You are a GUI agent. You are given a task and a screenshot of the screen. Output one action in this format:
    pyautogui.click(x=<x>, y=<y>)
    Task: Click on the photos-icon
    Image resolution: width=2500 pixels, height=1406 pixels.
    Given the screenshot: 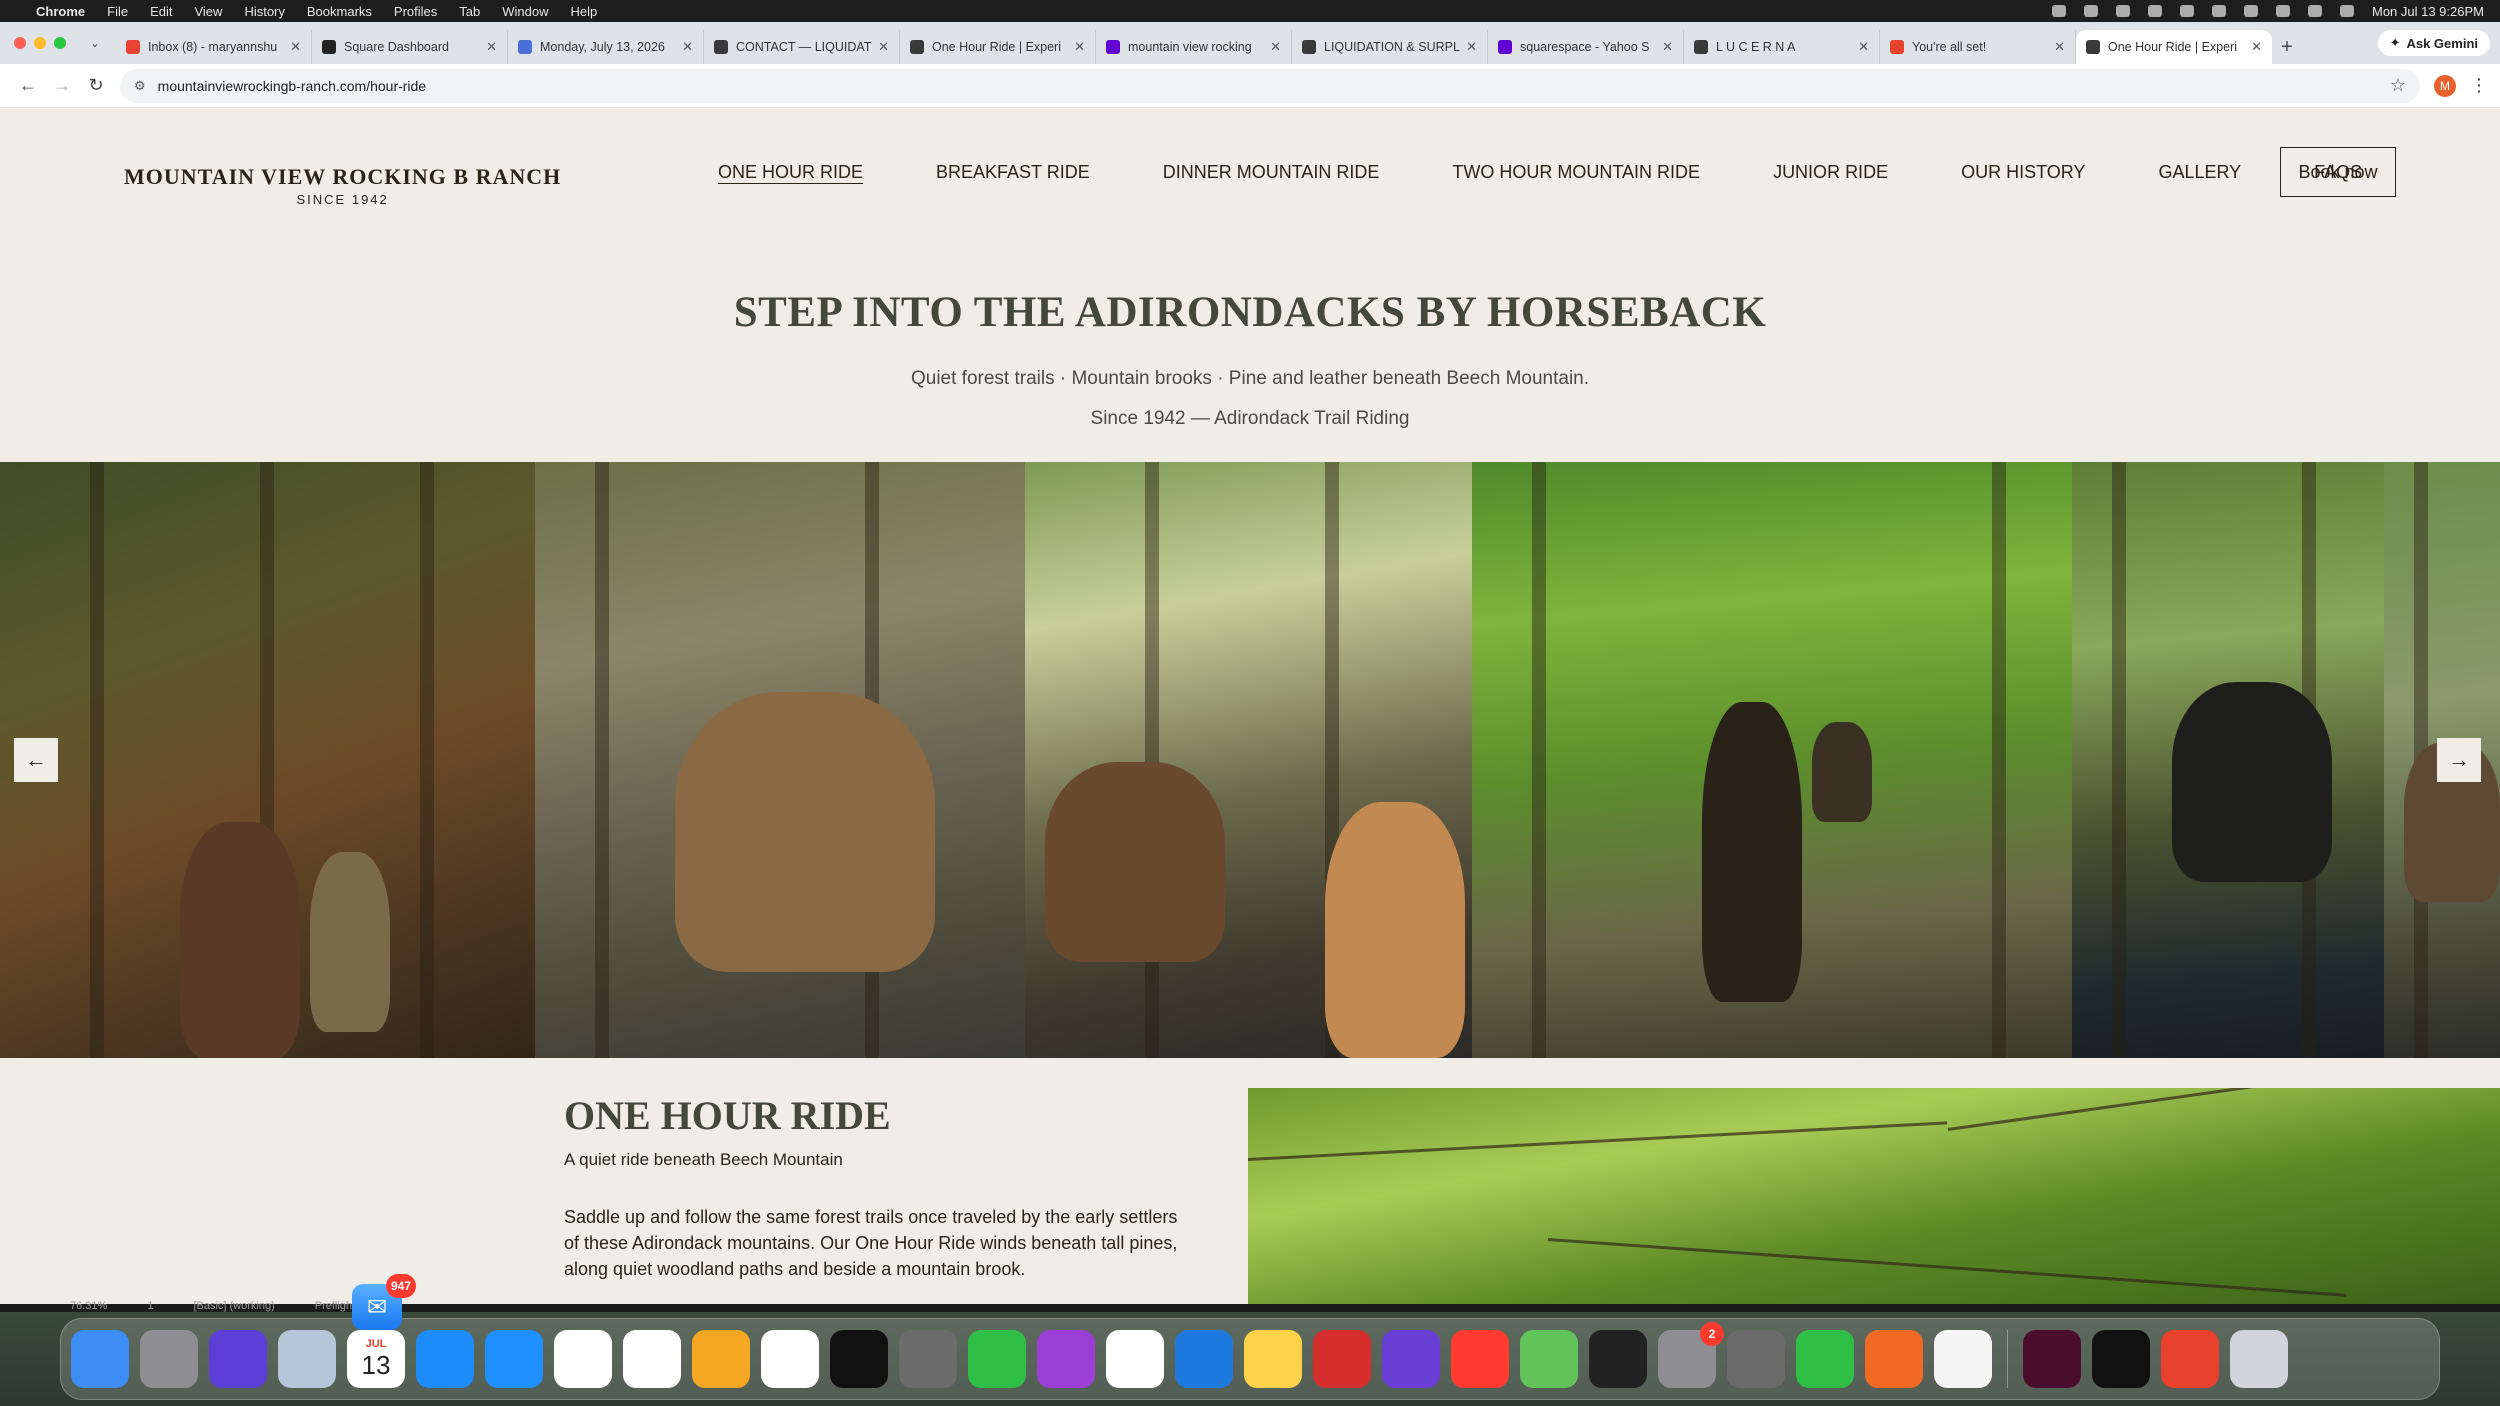 What is the action you would take?
    pyautogui.click(x=1135, y=1359)
    